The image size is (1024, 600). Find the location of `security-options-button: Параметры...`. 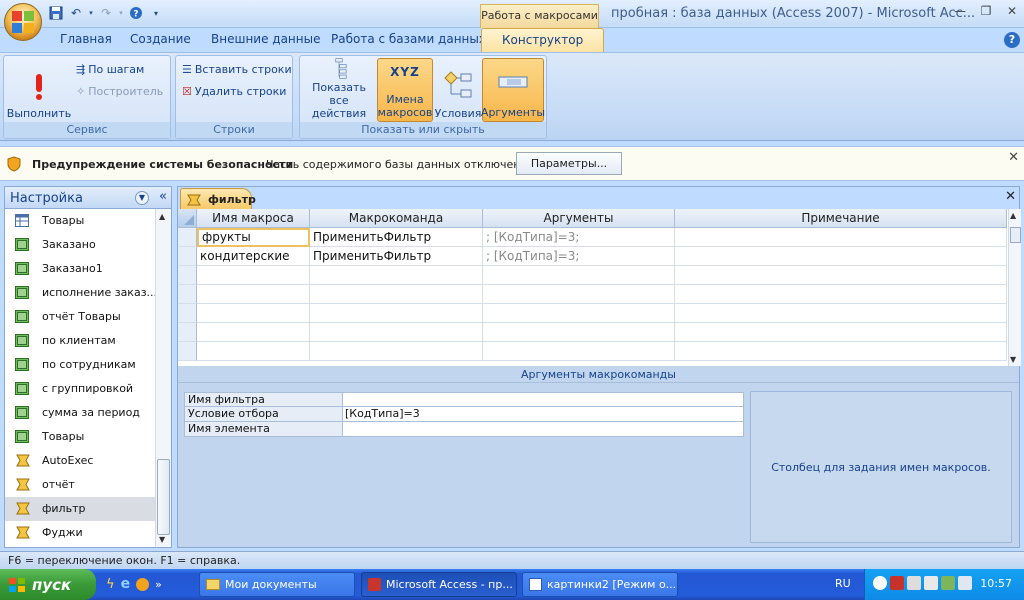

security-options-button: Параметры... is located at coordinates (569, 163).